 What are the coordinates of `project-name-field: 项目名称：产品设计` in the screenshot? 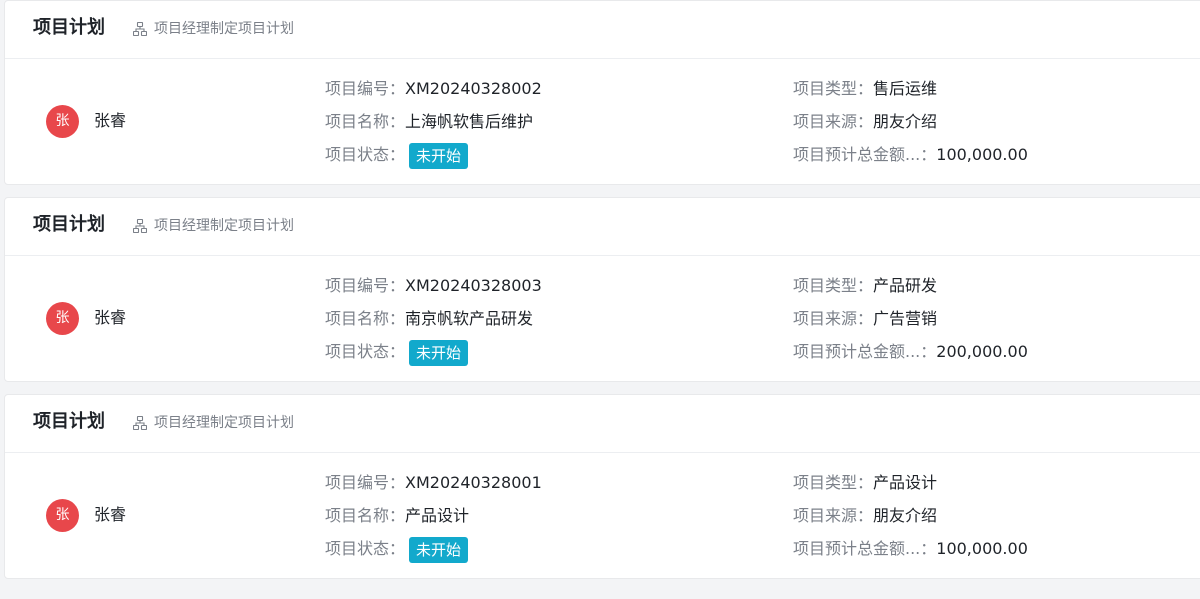 It's located at (397, 516).